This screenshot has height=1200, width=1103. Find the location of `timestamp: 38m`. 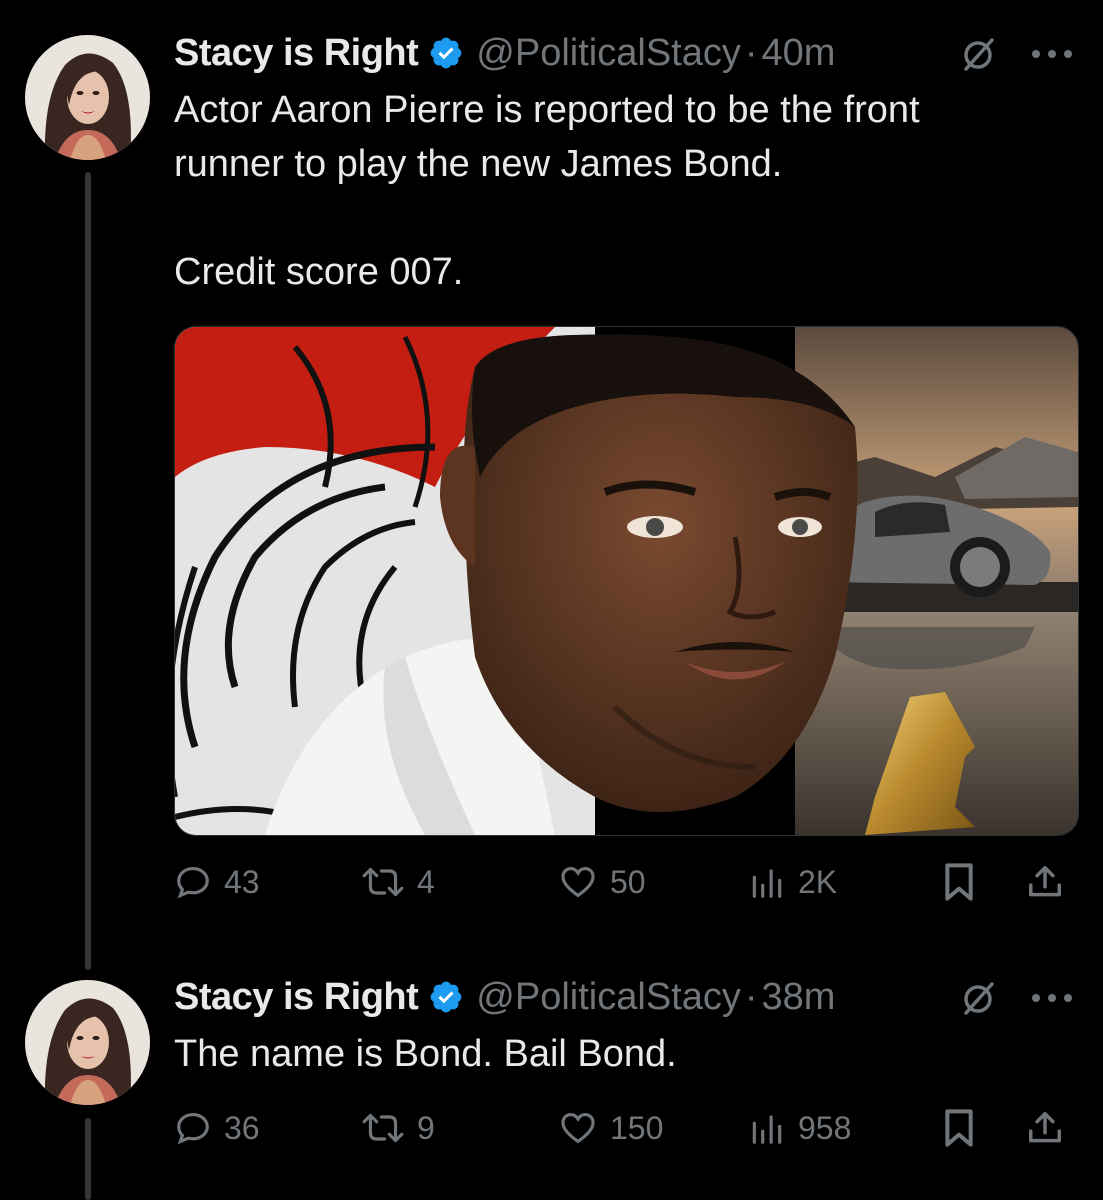

timestamp: 38m is located at coordinates (799, 997).